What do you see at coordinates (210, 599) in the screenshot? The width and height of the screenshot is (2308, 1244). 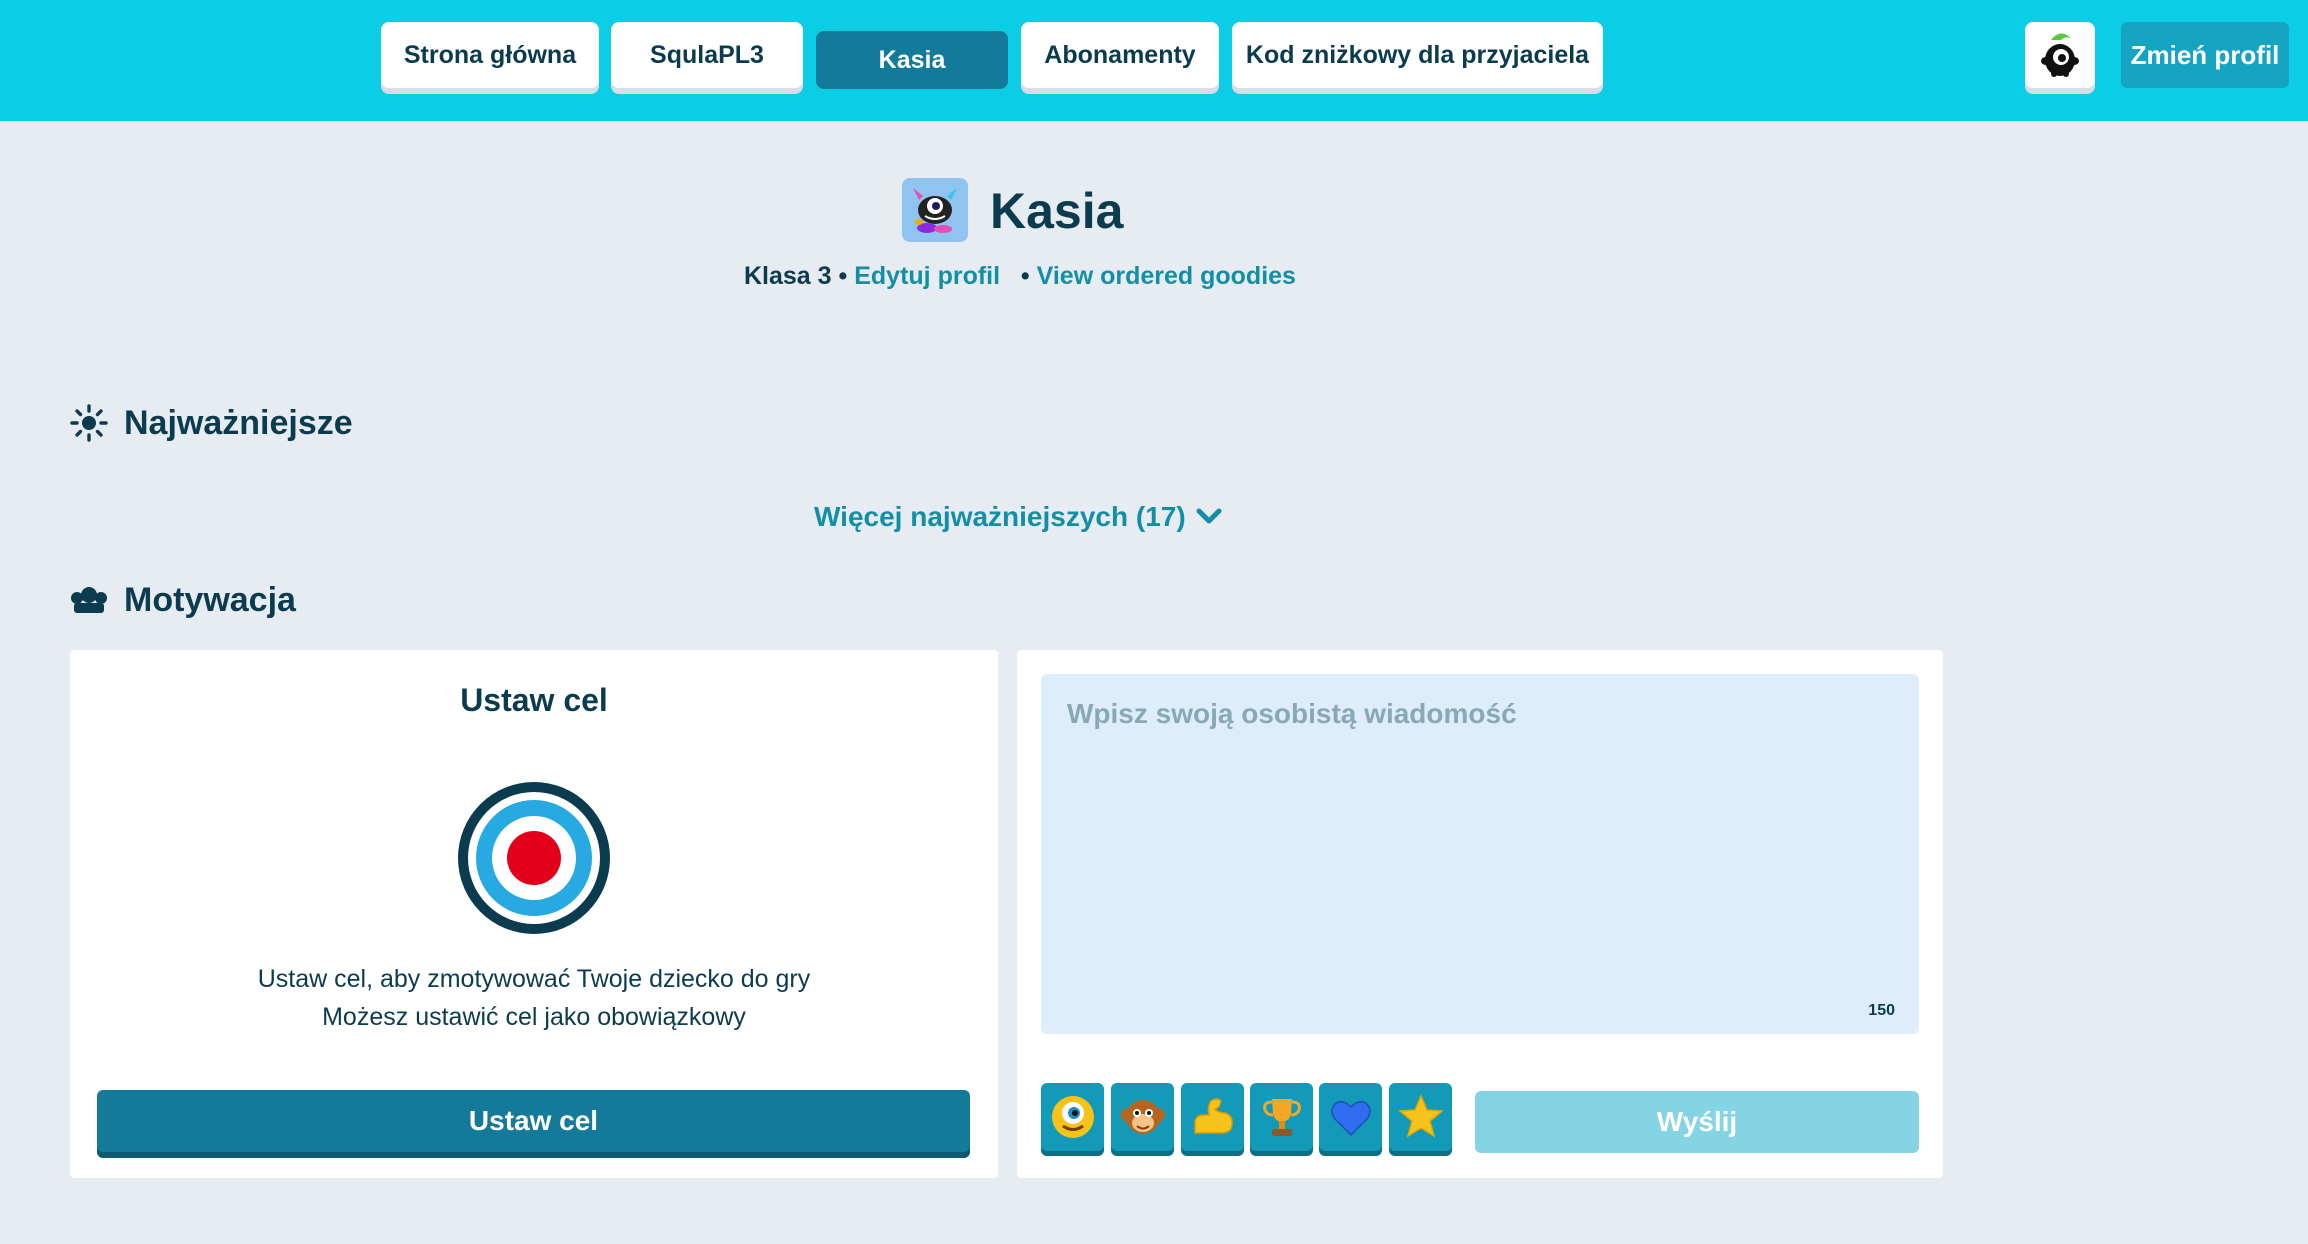 I see `motivation-title: Motywacja` at bounding box center [210, 599].